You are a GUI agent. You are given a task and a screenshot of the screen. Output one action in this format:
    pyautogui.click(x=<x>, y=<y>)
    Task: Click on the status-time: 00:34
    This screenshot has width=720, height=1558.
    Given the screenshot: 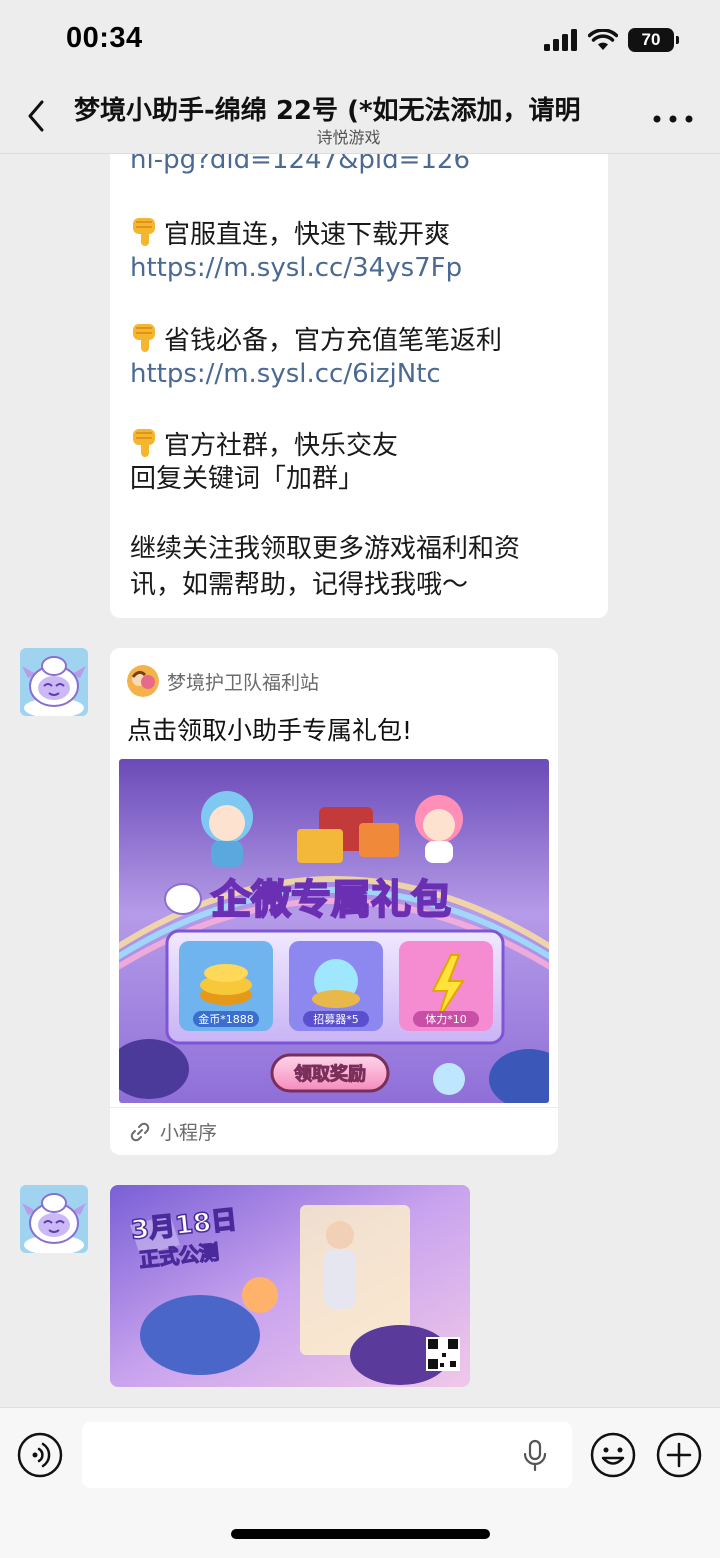 What is the action you would take?
    pyautogui.click(x=104, y=38)
    